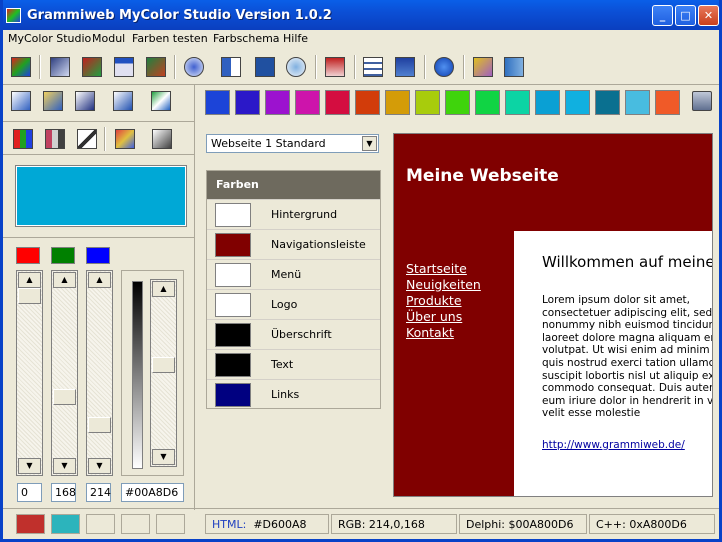  Describe the element at coordinates (162, 139) in the screenshot. I see `paint-bucket-button` at that location.